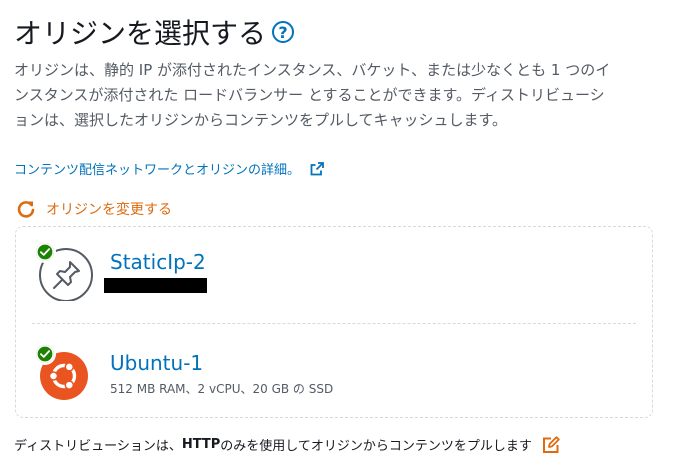 The height and width of the screenshot is (470, 699). Describe the element at coordinates (158, 262) in the screenshot. I see `origin-name-link: StaticIp-2` at that location.